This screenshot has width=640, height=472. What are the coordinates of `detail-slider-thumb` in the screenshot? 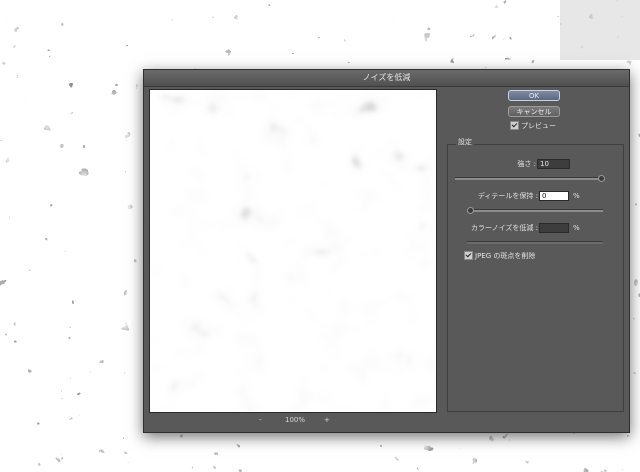 It's located at (470, 210).